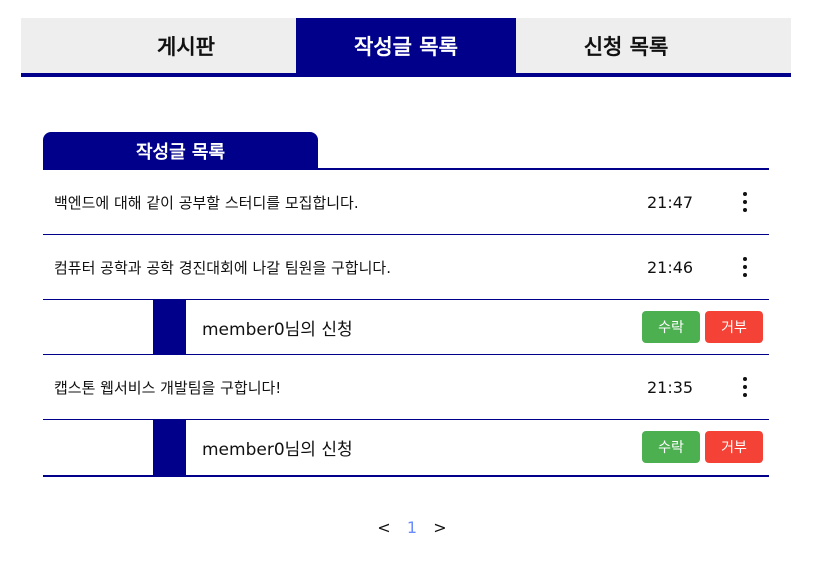 The width and height of the screenshot is (817, 563). I want to click on tab-applications: 신청 목록, so click(626, 45).